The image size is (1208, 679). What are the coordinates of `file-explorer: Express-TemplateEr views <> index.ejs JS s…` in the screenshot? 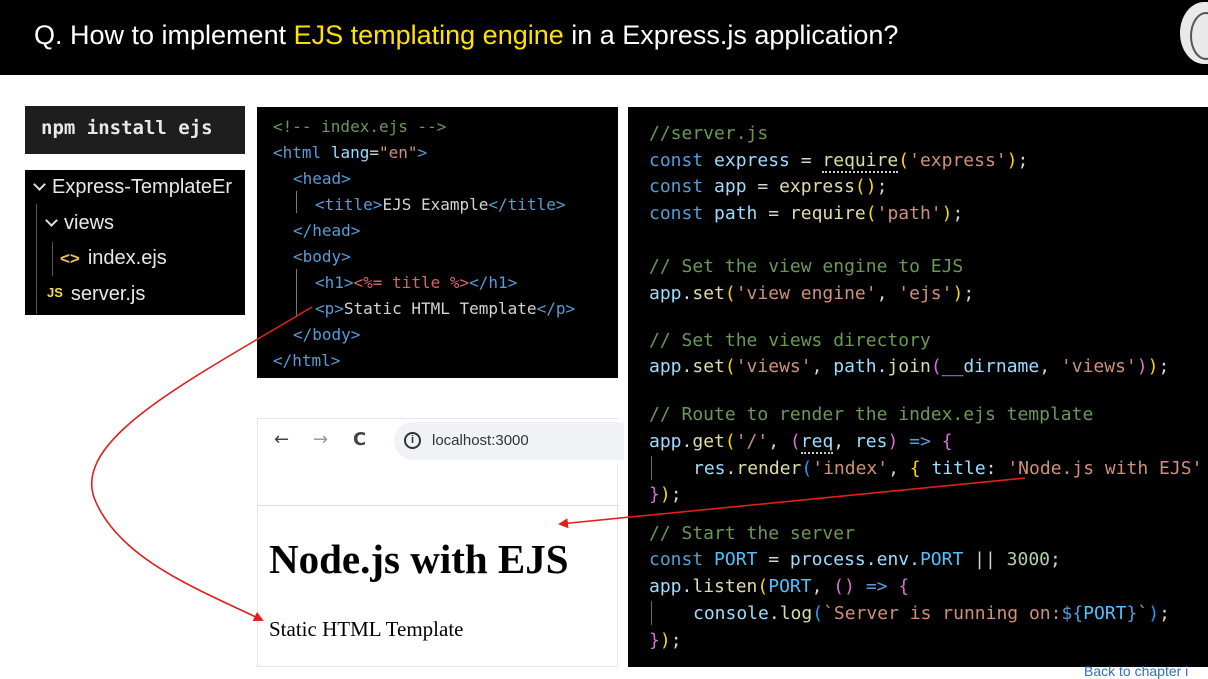 It's located at (135, 242).